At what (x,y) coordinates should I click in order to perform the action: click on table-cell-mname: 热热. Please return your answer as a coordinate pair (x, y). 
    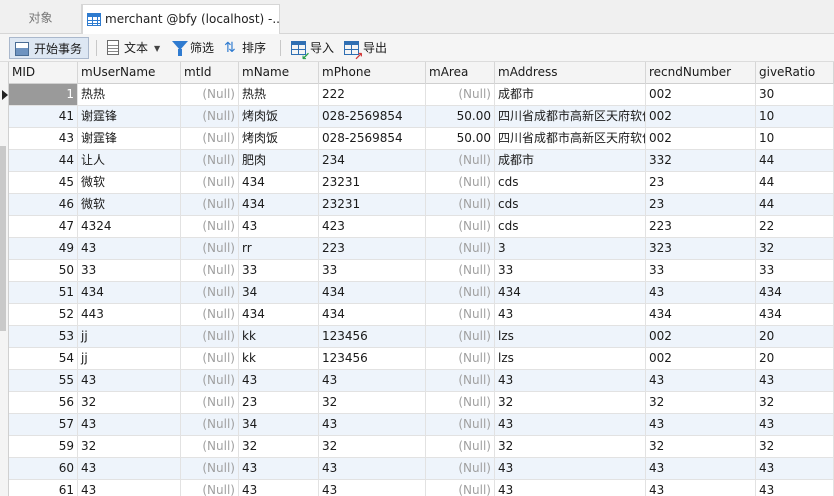
    Looking at the image, I should click on (279, 94).